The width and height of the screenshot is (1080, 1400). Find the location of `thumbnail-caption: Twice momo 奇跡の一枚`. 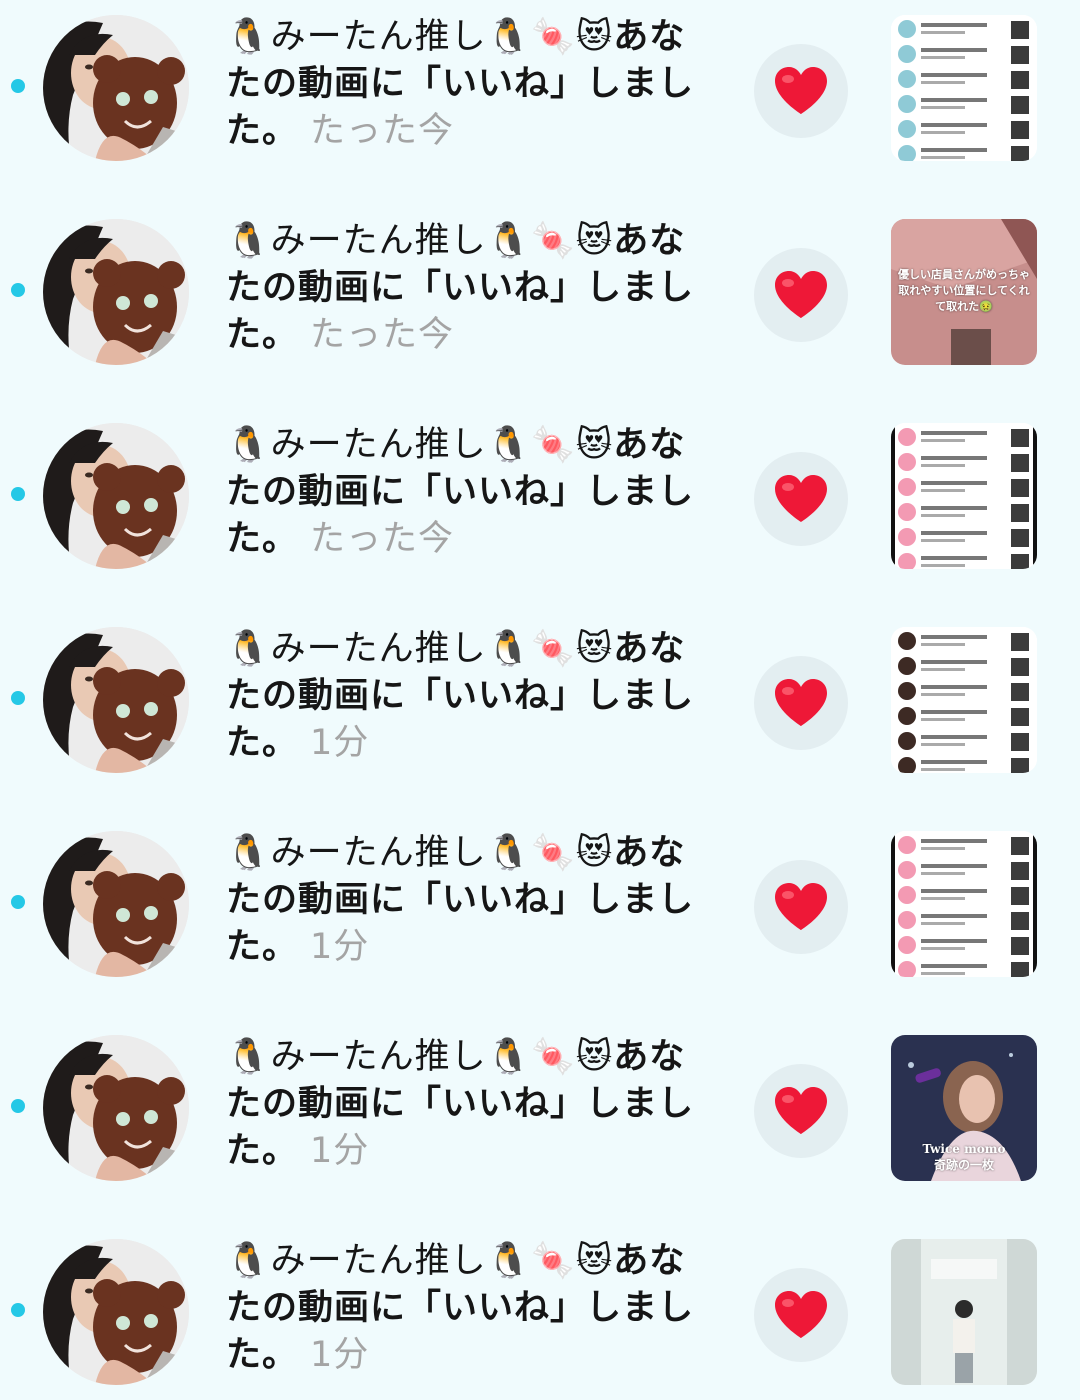

thumbnail-caption: Twice momo 奇跡の一枚 is located at coordinates (964, 1157).